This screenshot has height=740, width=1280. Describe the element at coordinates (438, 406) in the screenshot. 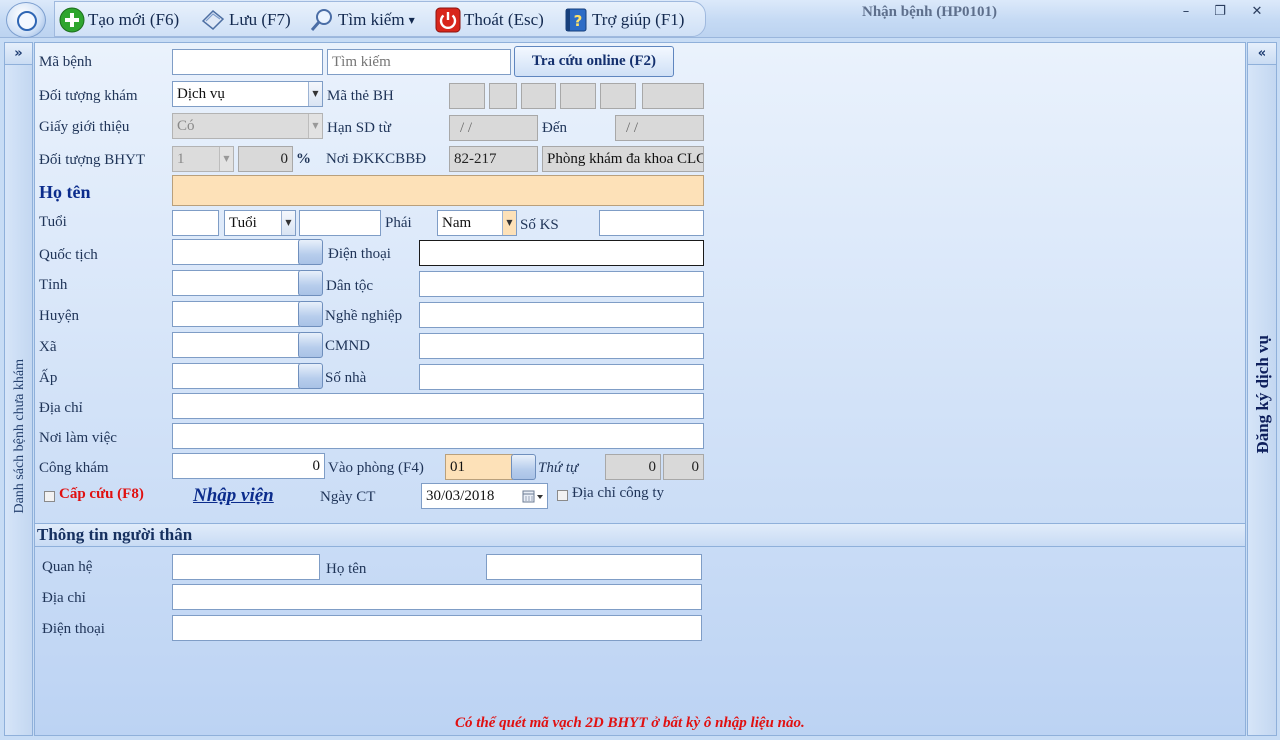

I see `dia-chi-input` at that location.